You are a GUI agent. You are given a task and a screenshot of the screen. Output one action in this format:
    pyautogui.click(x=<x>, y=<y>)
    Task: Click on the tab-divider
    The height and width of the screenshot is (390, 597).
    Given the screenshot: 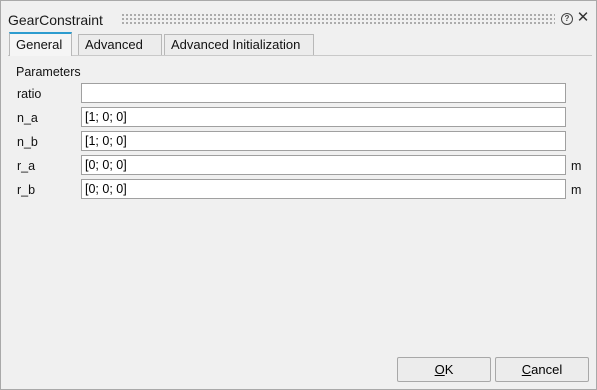 What is the action you would take?
    pyautogui.click(x=300, y=55)
    